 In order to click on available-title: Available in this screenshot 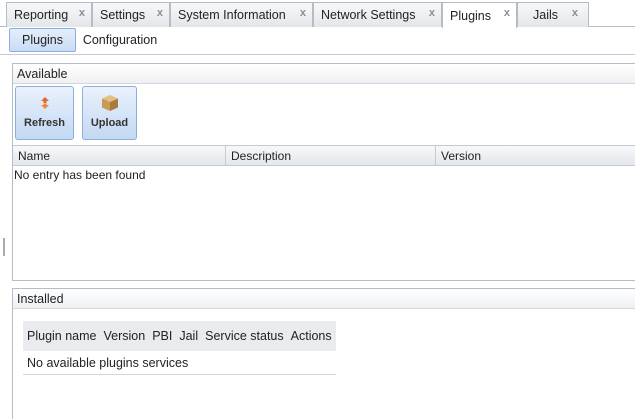, I will do `click(324, 74)`.